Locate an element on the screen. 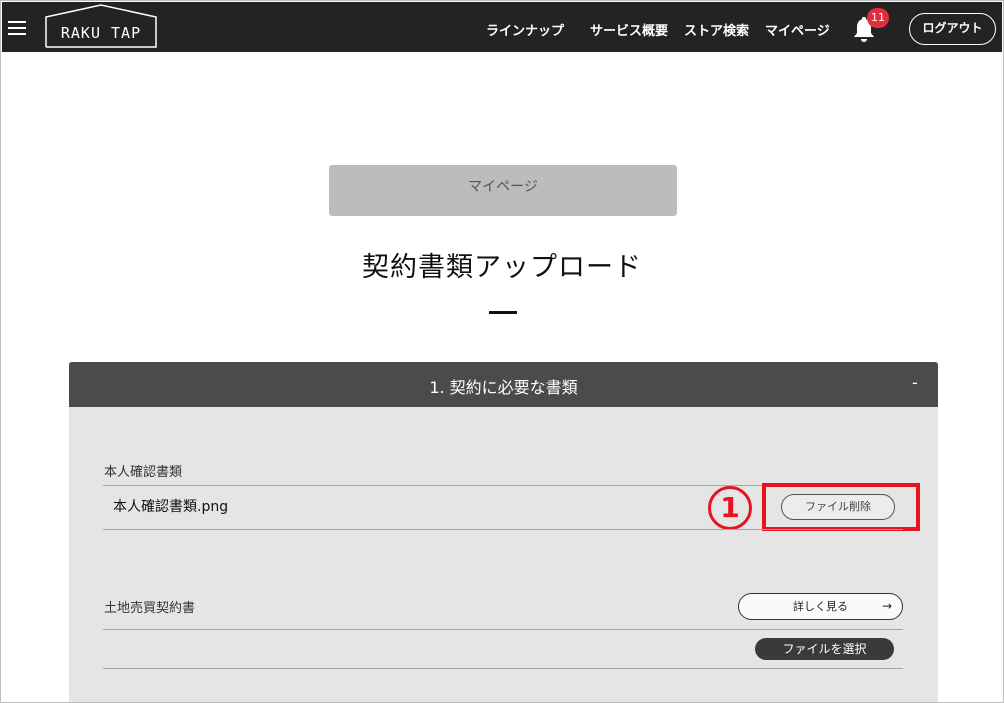  hamburger-menu-icon is located at coordinates (17, 28).